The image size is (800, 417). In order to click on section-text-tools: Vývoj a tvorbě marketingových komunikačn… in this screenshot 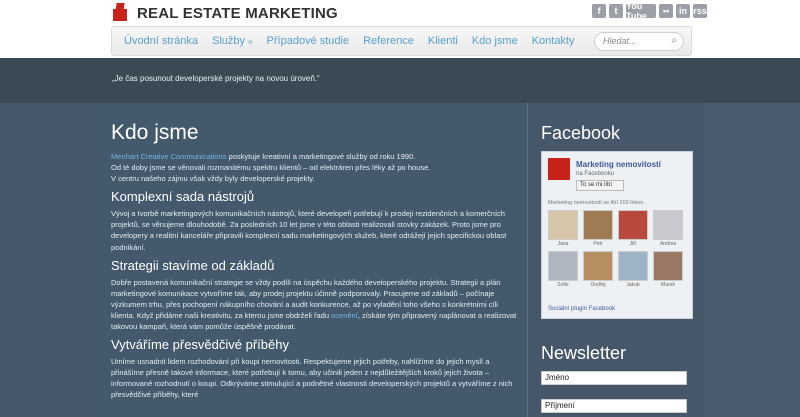, I will do `click(309, 230)`.